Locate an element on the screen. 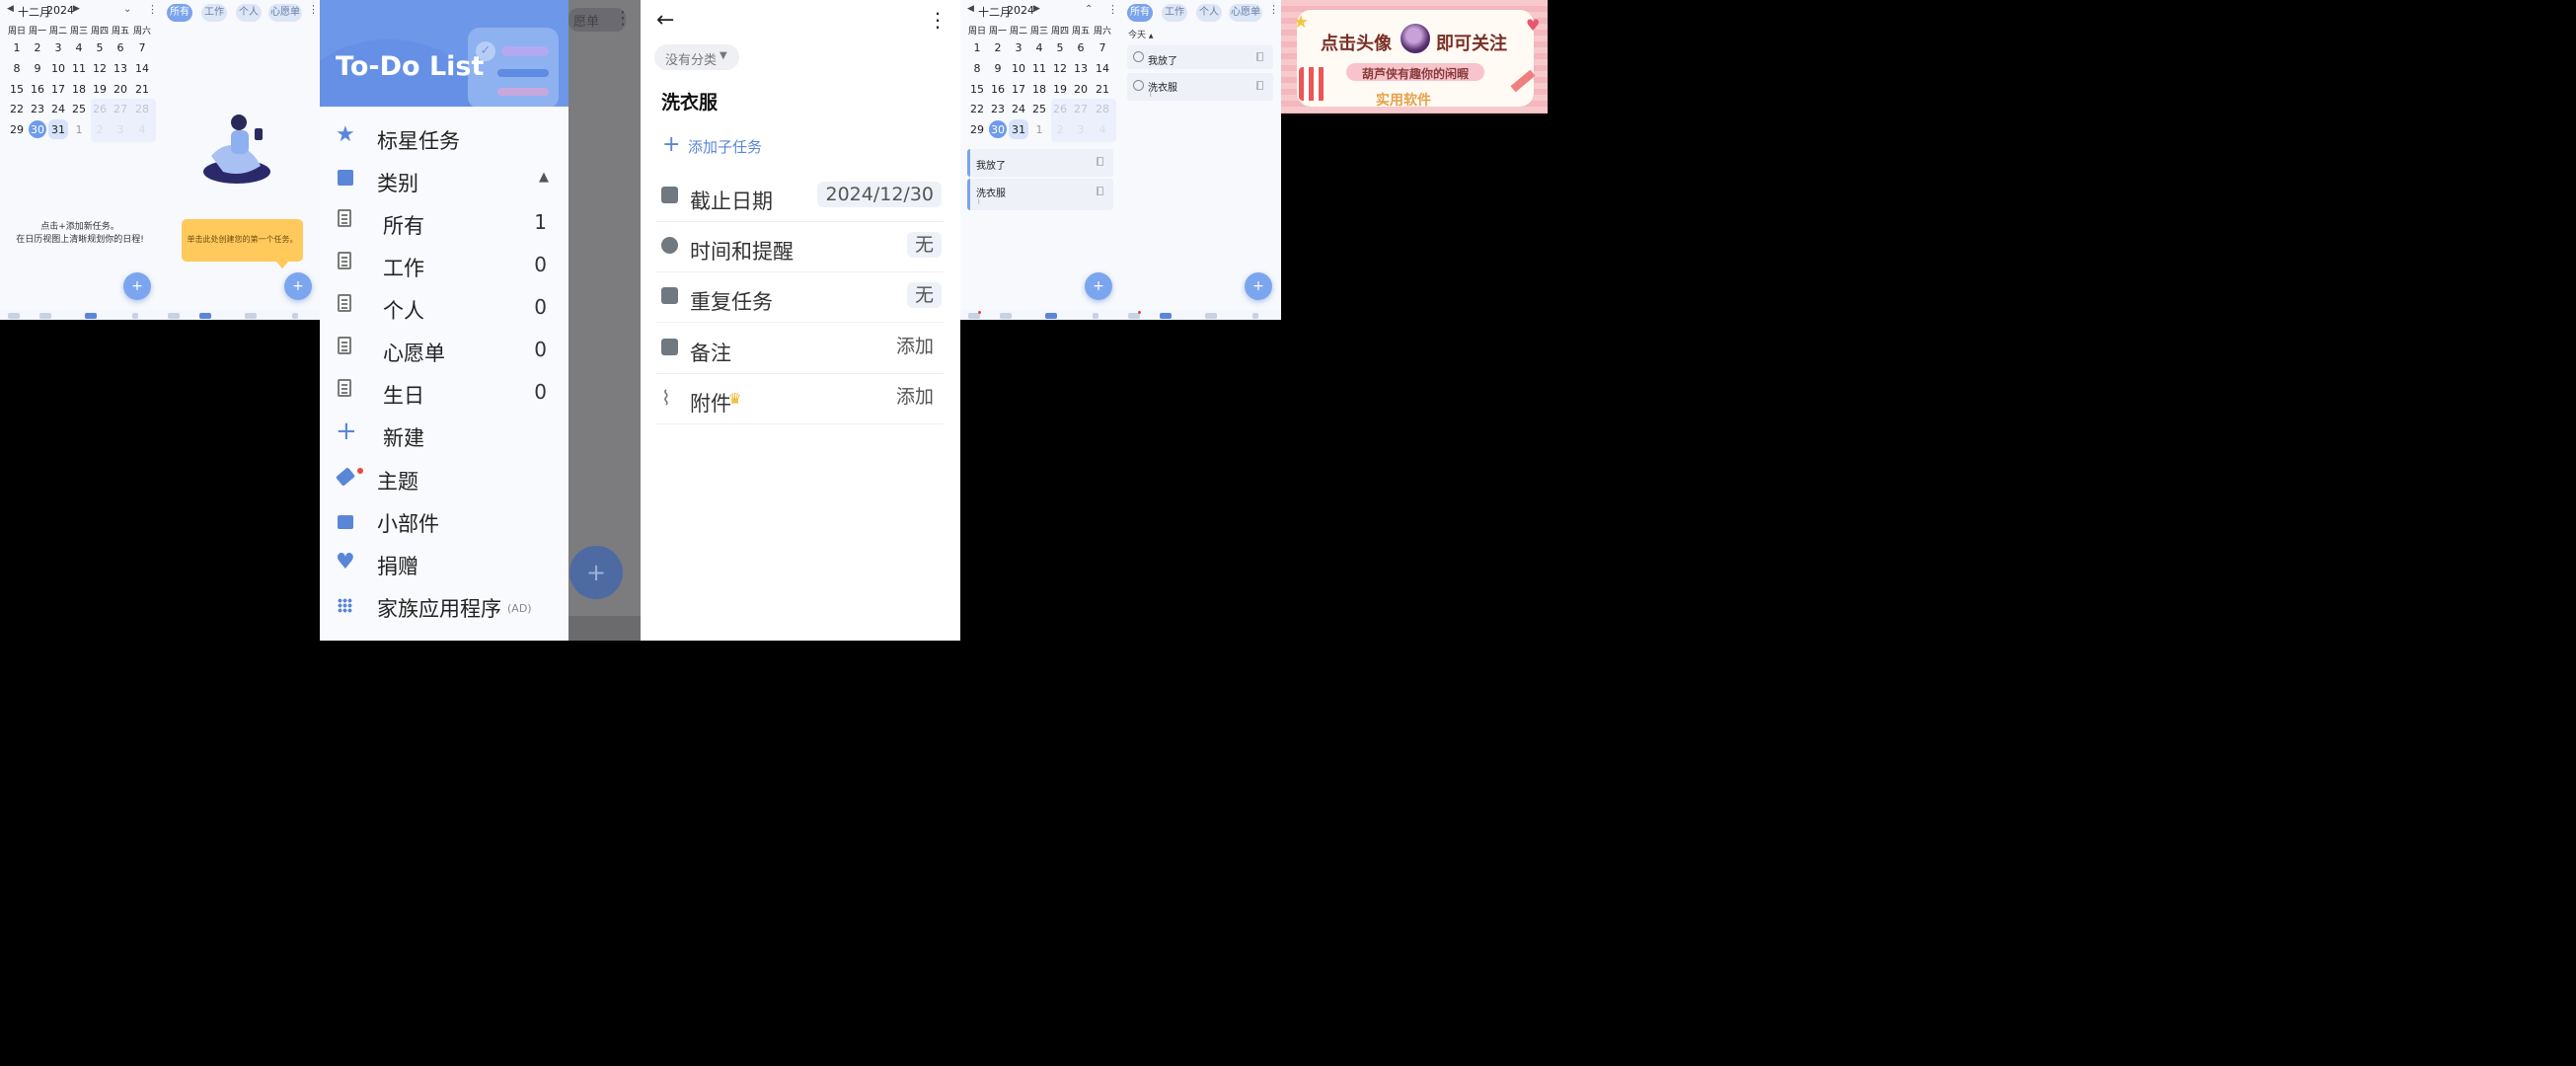 This screenshot has width=2576, height=1066. crown-icon: ♛ is located at coordinates (735, 399).